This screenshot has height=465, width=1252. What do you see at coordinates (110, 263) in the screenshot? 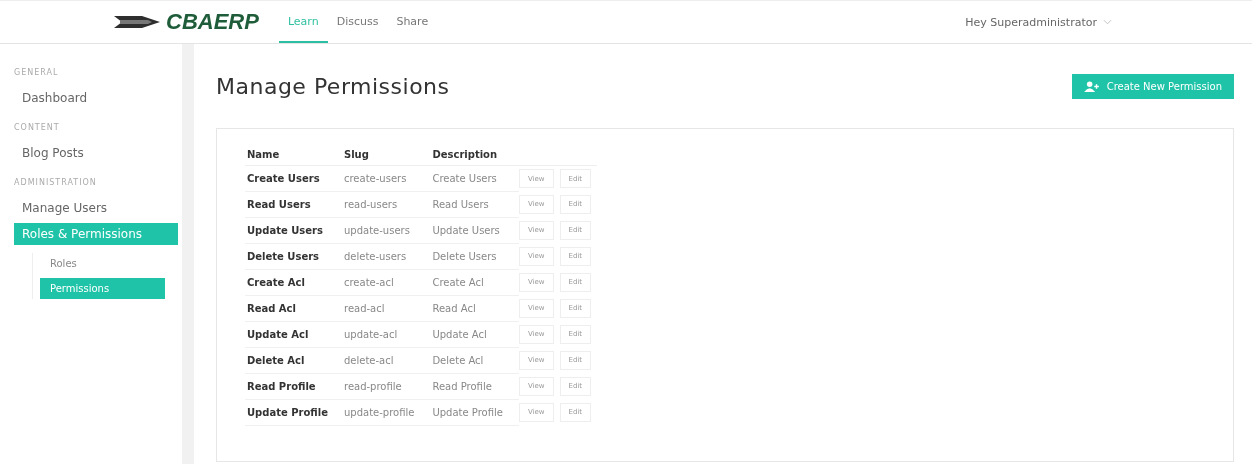
I see `sidebar-subitem: Roles` at bounding box center [110, 263].